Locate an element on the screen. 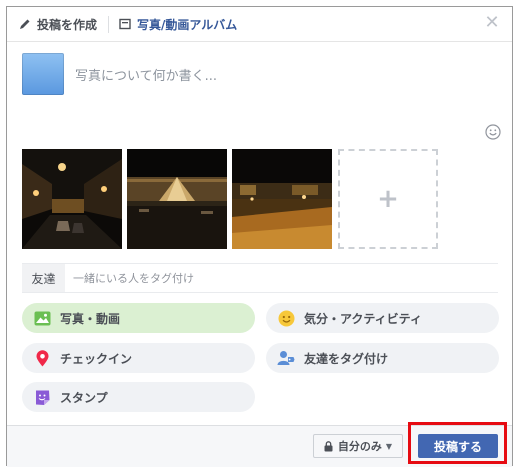 The height and width of the screenshot is (471, 518). tag-friends-label: 友達 is located at coordinates (43, 278).